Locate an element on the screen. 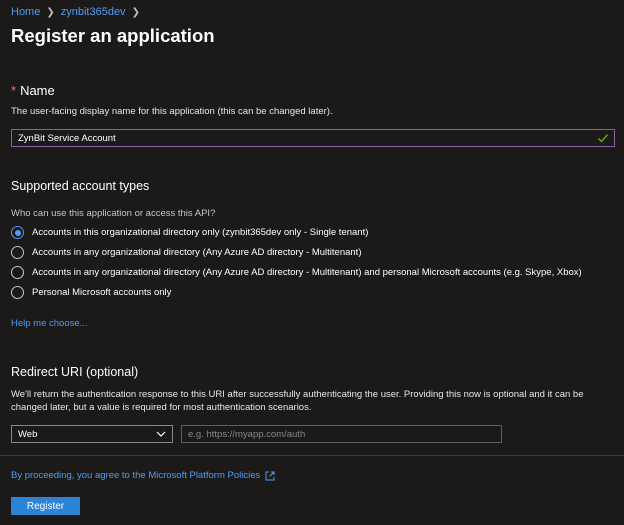 This screenshot has height=525, width=624. radio-personal-only: Personal Microsoft accounts only is located at coordinates (91, 292).